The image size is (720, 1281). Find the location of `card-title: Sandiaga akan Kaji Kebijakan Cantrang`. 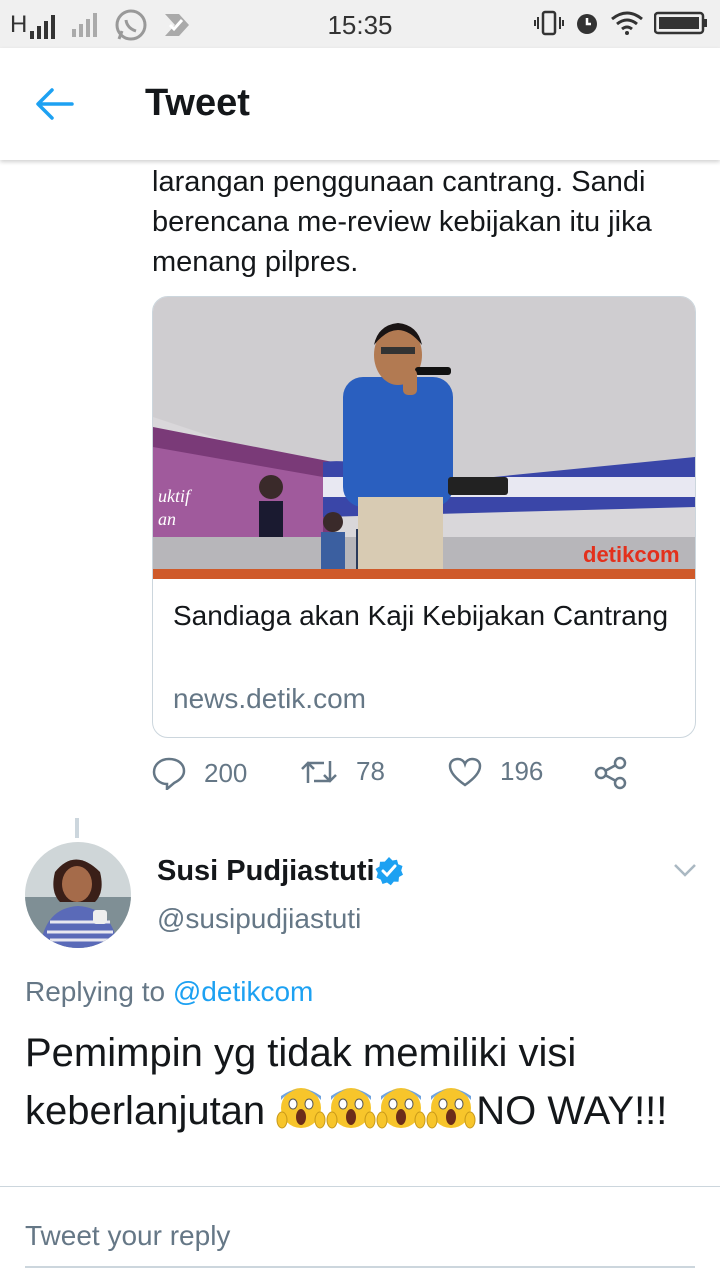

card-title: Sandiaga akan Kaji Kebijakan Cantrang is located at coordinates (421, 615).